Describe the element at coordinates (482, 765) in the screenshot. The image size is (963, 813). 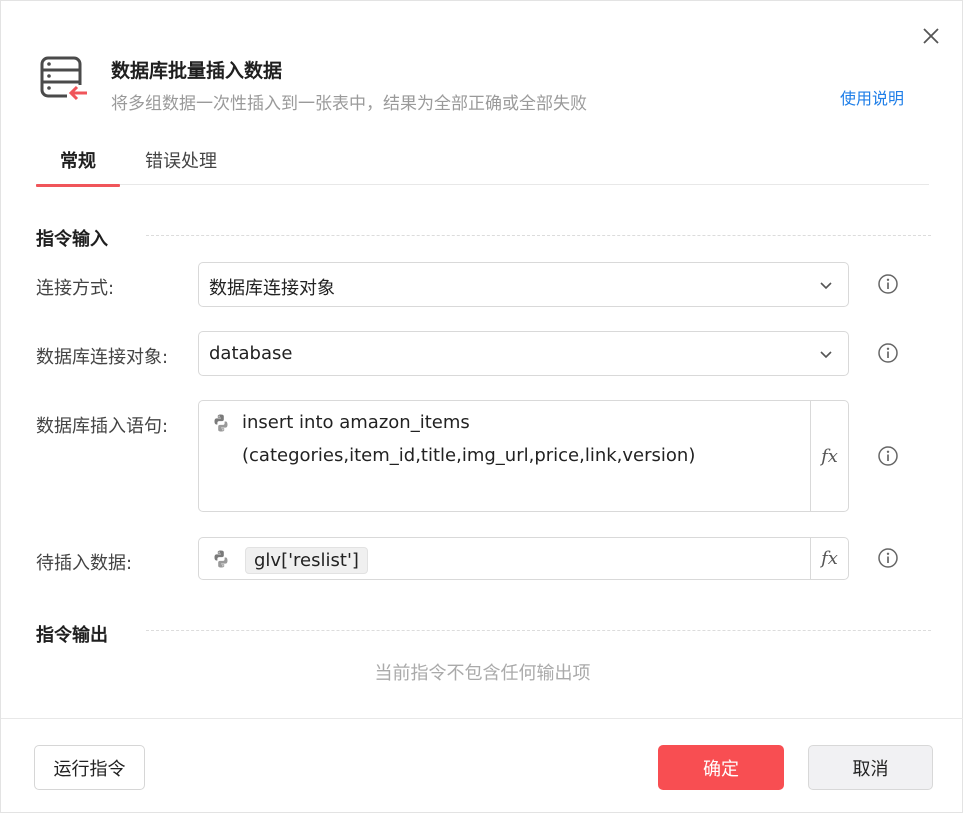
I see `dialog-footer: 运行指令 确定 取消` at that location.